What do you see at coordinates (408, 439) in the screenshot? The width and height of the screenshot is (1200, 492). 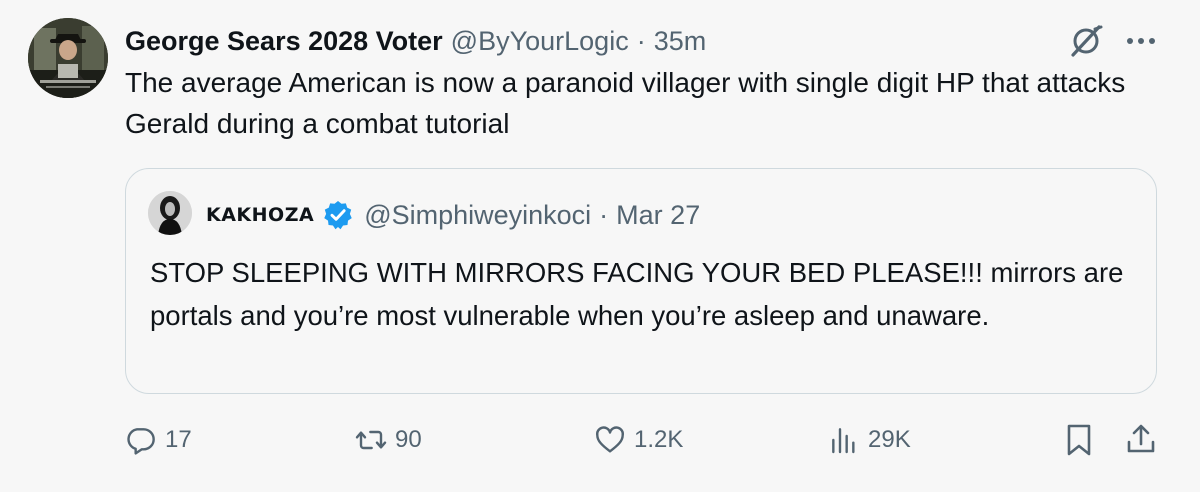 I see `repost-count: 90` at bounding box center [408, 439].